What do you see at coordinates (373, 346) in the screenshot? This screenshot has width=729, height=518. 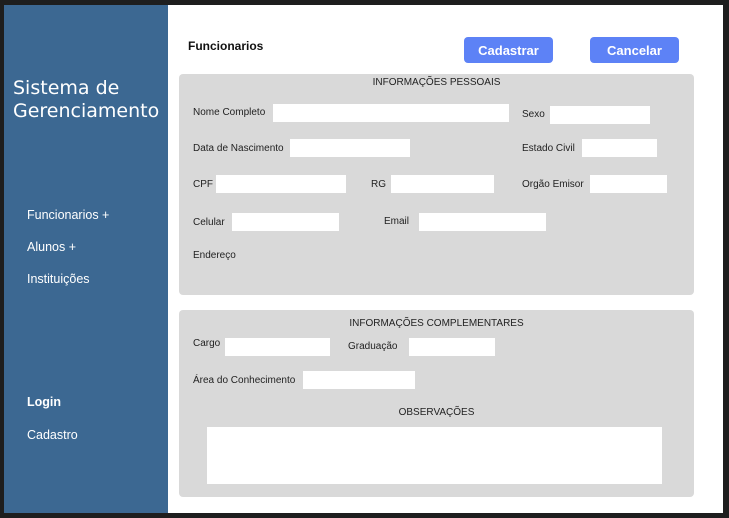 I see `graduacao-label: Graduação` at bounding box center [373, 346].